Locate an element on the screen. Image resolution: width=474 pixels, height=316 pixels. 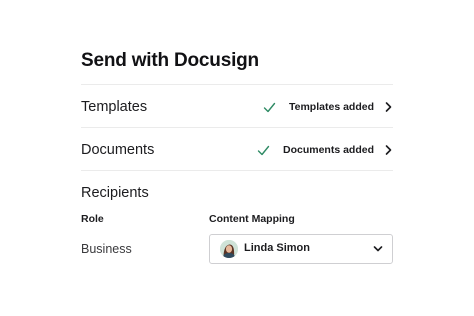
recipients-title: Recipients is located at coordinates (115, 193).